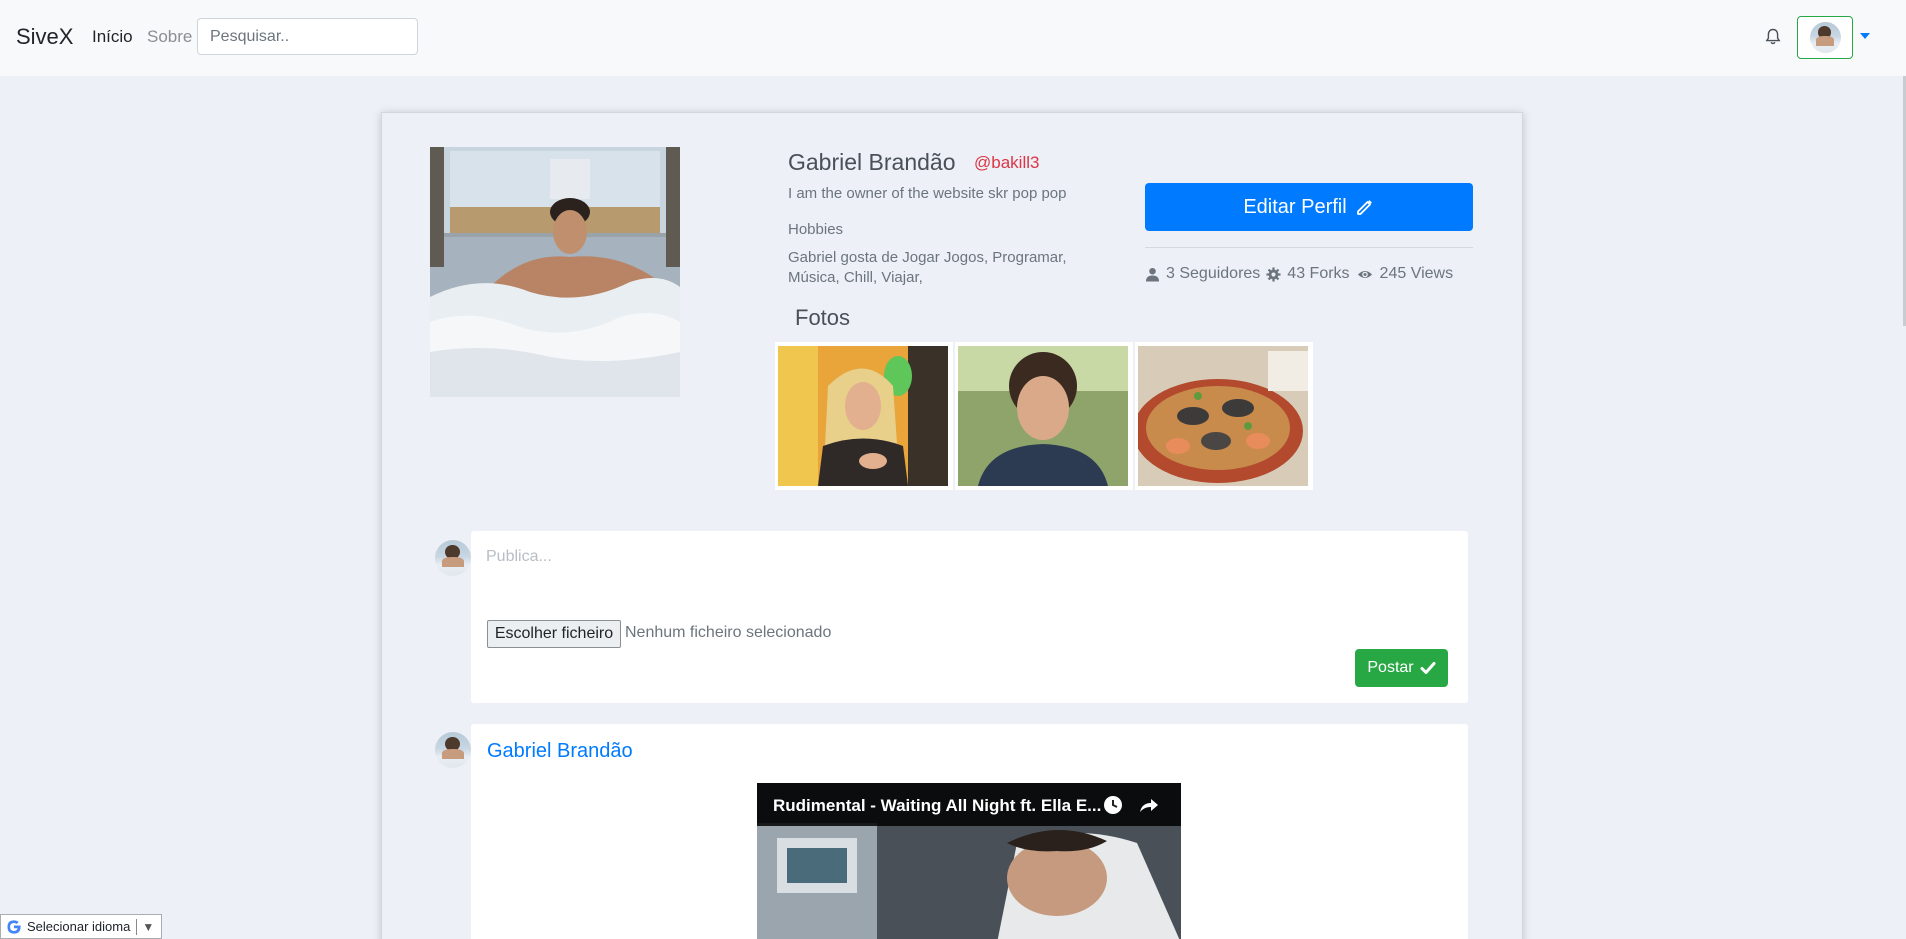 This screenshot has height=939, width=1906. I want to click on edit-profile-label: Editar Perfil, so click(1295, 206).